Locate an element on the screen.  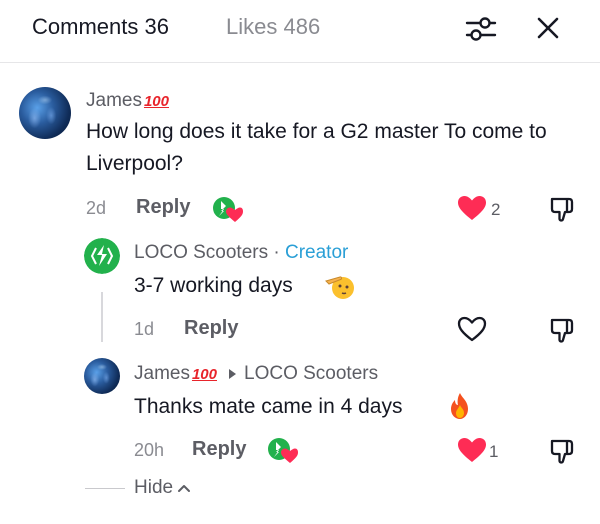
comment-time: 2d is located at coordinates (96, 208).